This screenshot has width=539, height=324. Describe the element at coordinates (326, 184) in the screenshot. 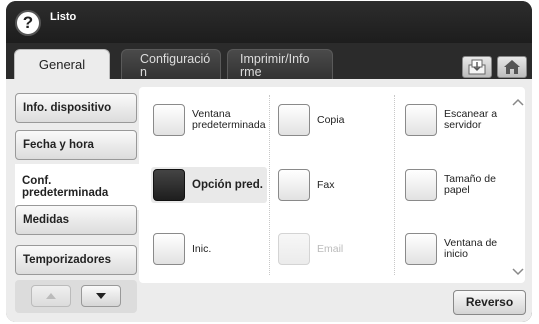

I see `option-label: Fax` at that location.